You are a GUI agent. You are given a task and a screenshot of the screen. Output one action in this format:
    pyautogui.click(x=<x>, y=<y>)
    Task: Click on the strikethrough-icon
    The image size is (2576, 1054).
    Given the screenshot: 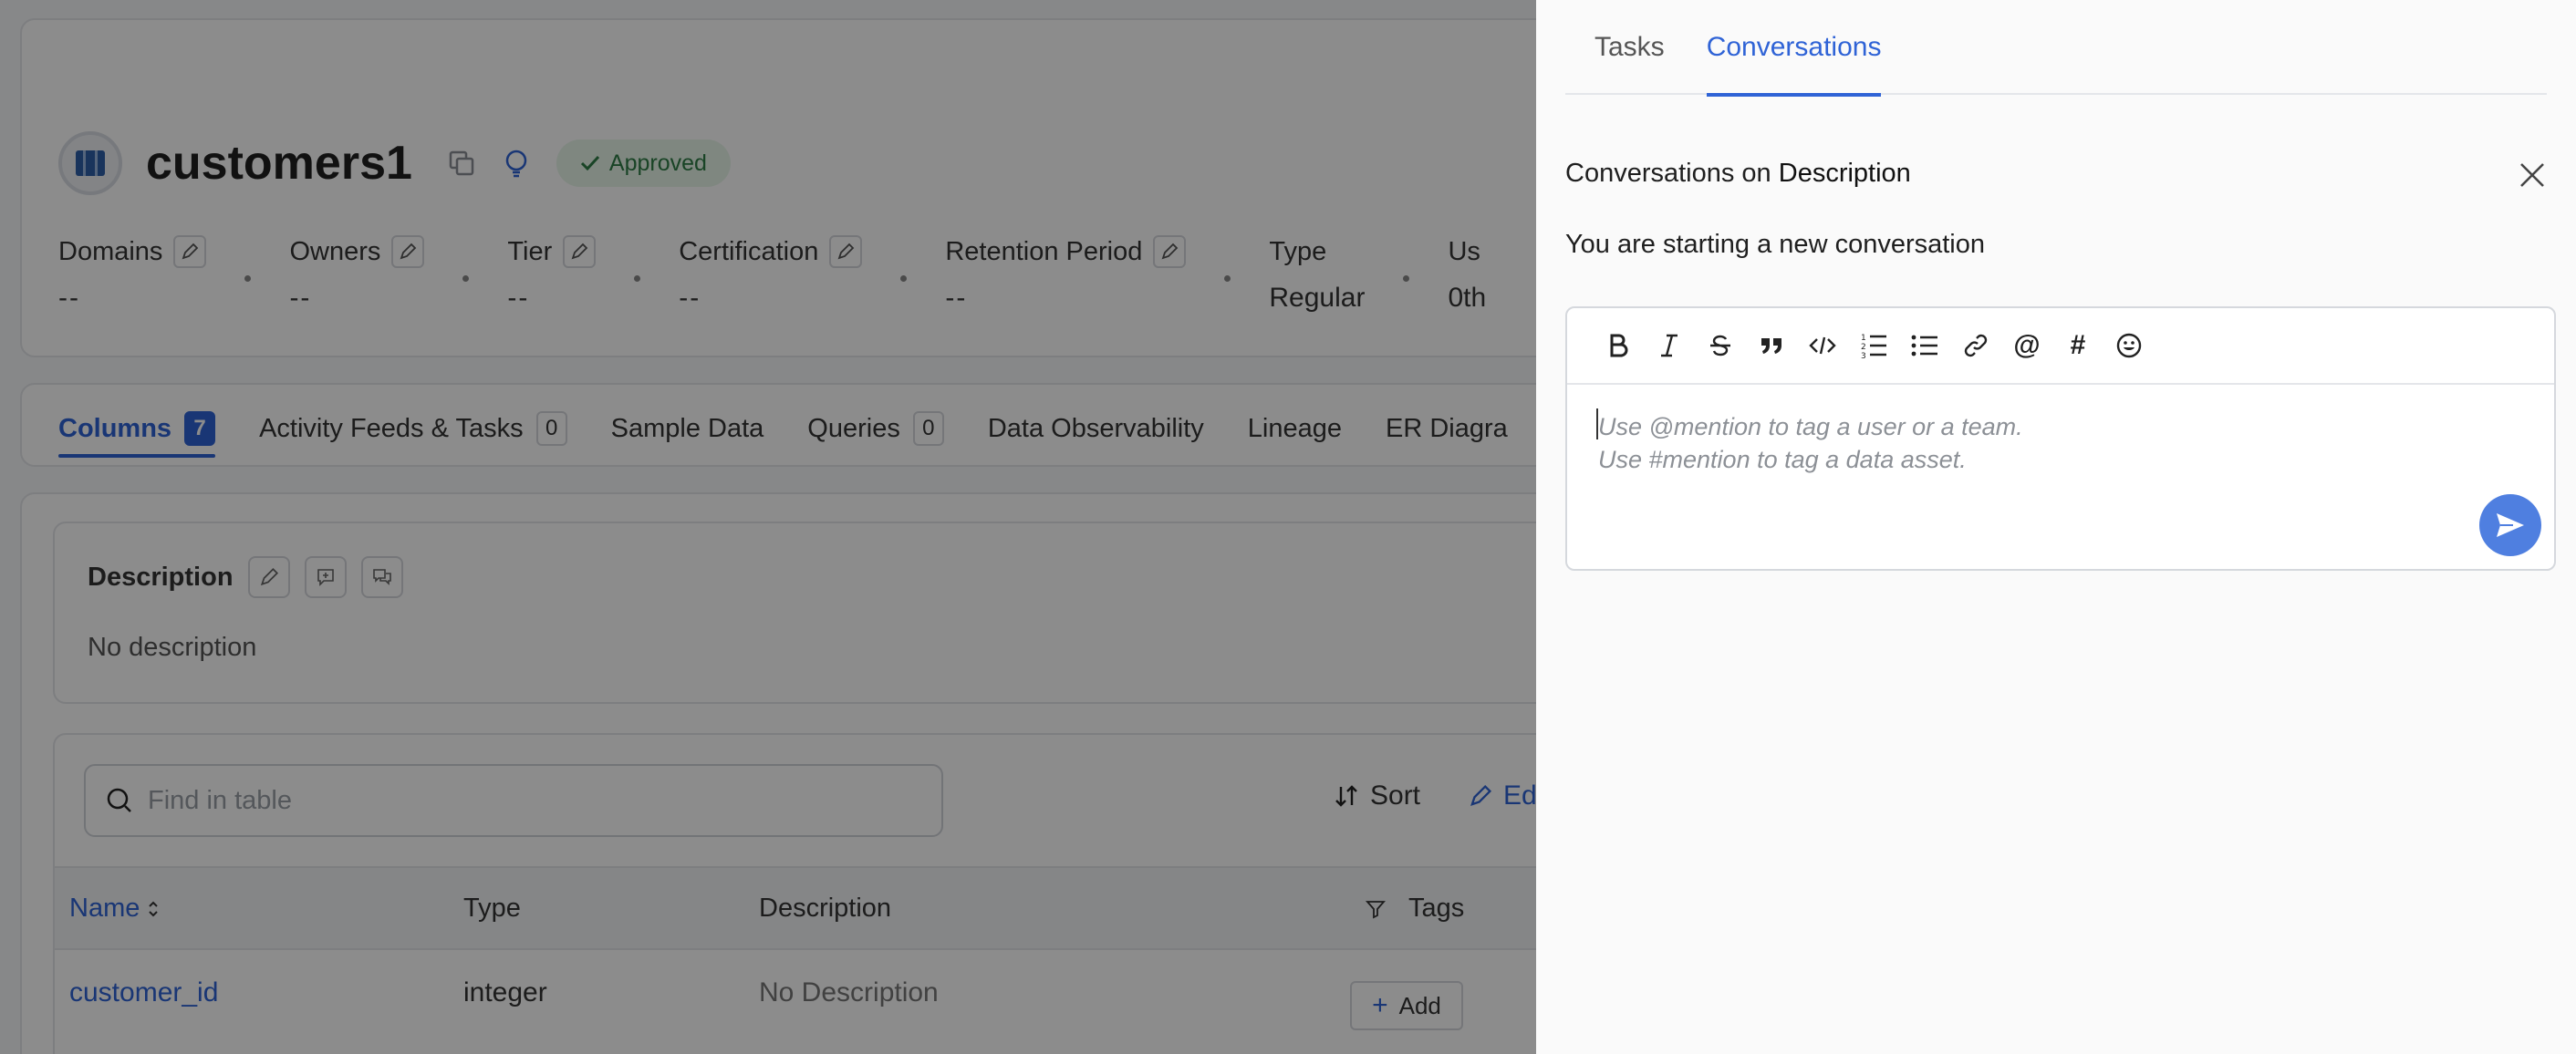 What is the action you would take?
    pyautogui.click(x=1720, y=345)
    